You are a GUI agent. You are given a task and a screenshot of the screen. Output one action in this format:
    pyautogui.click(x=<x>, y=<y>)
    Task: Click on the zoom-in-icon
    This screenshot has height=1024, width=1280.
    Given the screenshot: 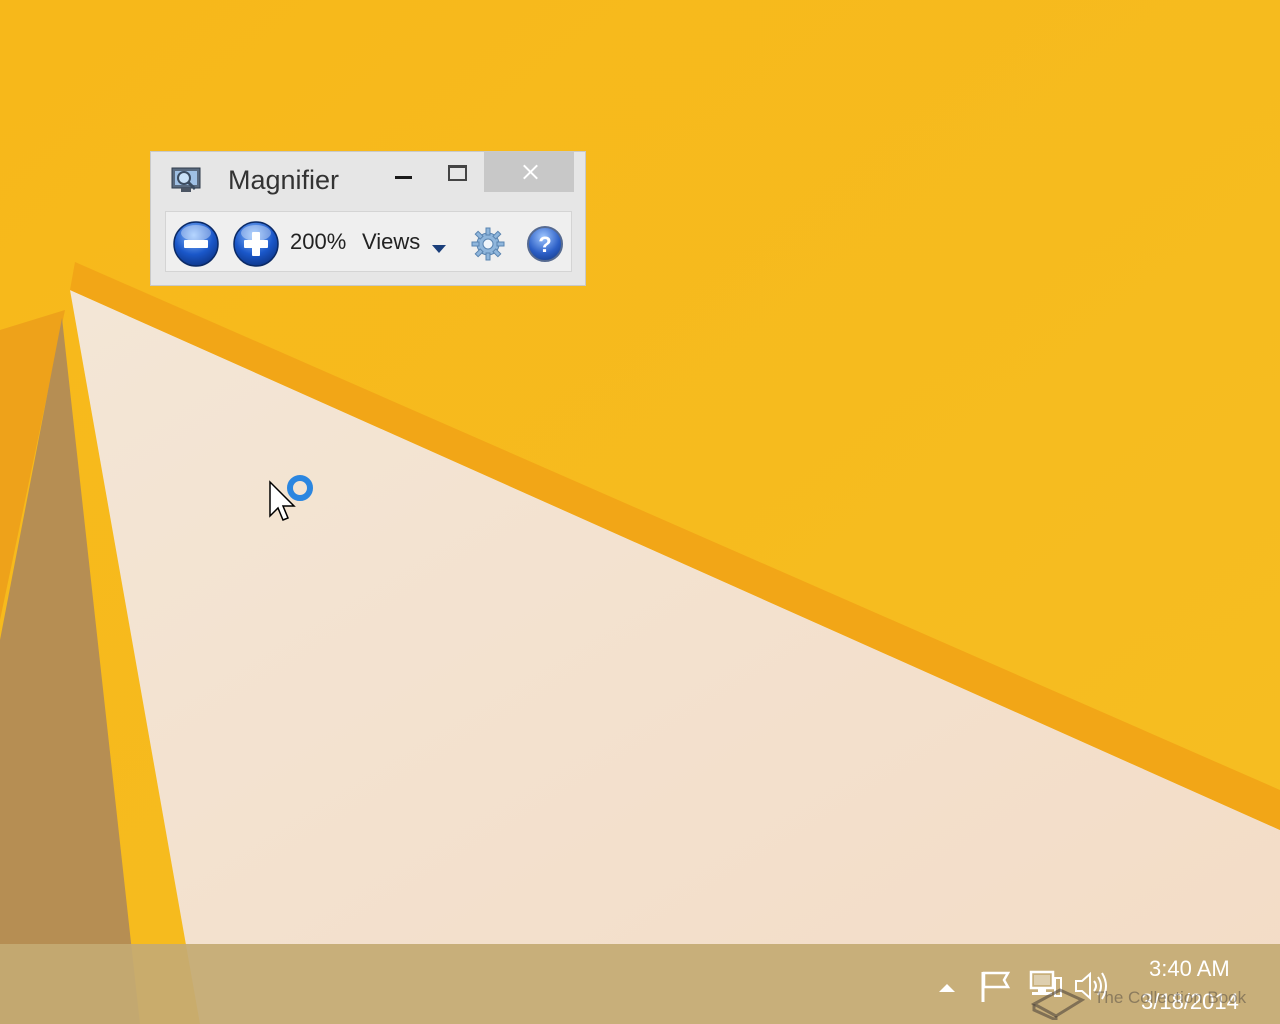 What is the action you would take?
    pyautogui.click(x=256, y=244)
    